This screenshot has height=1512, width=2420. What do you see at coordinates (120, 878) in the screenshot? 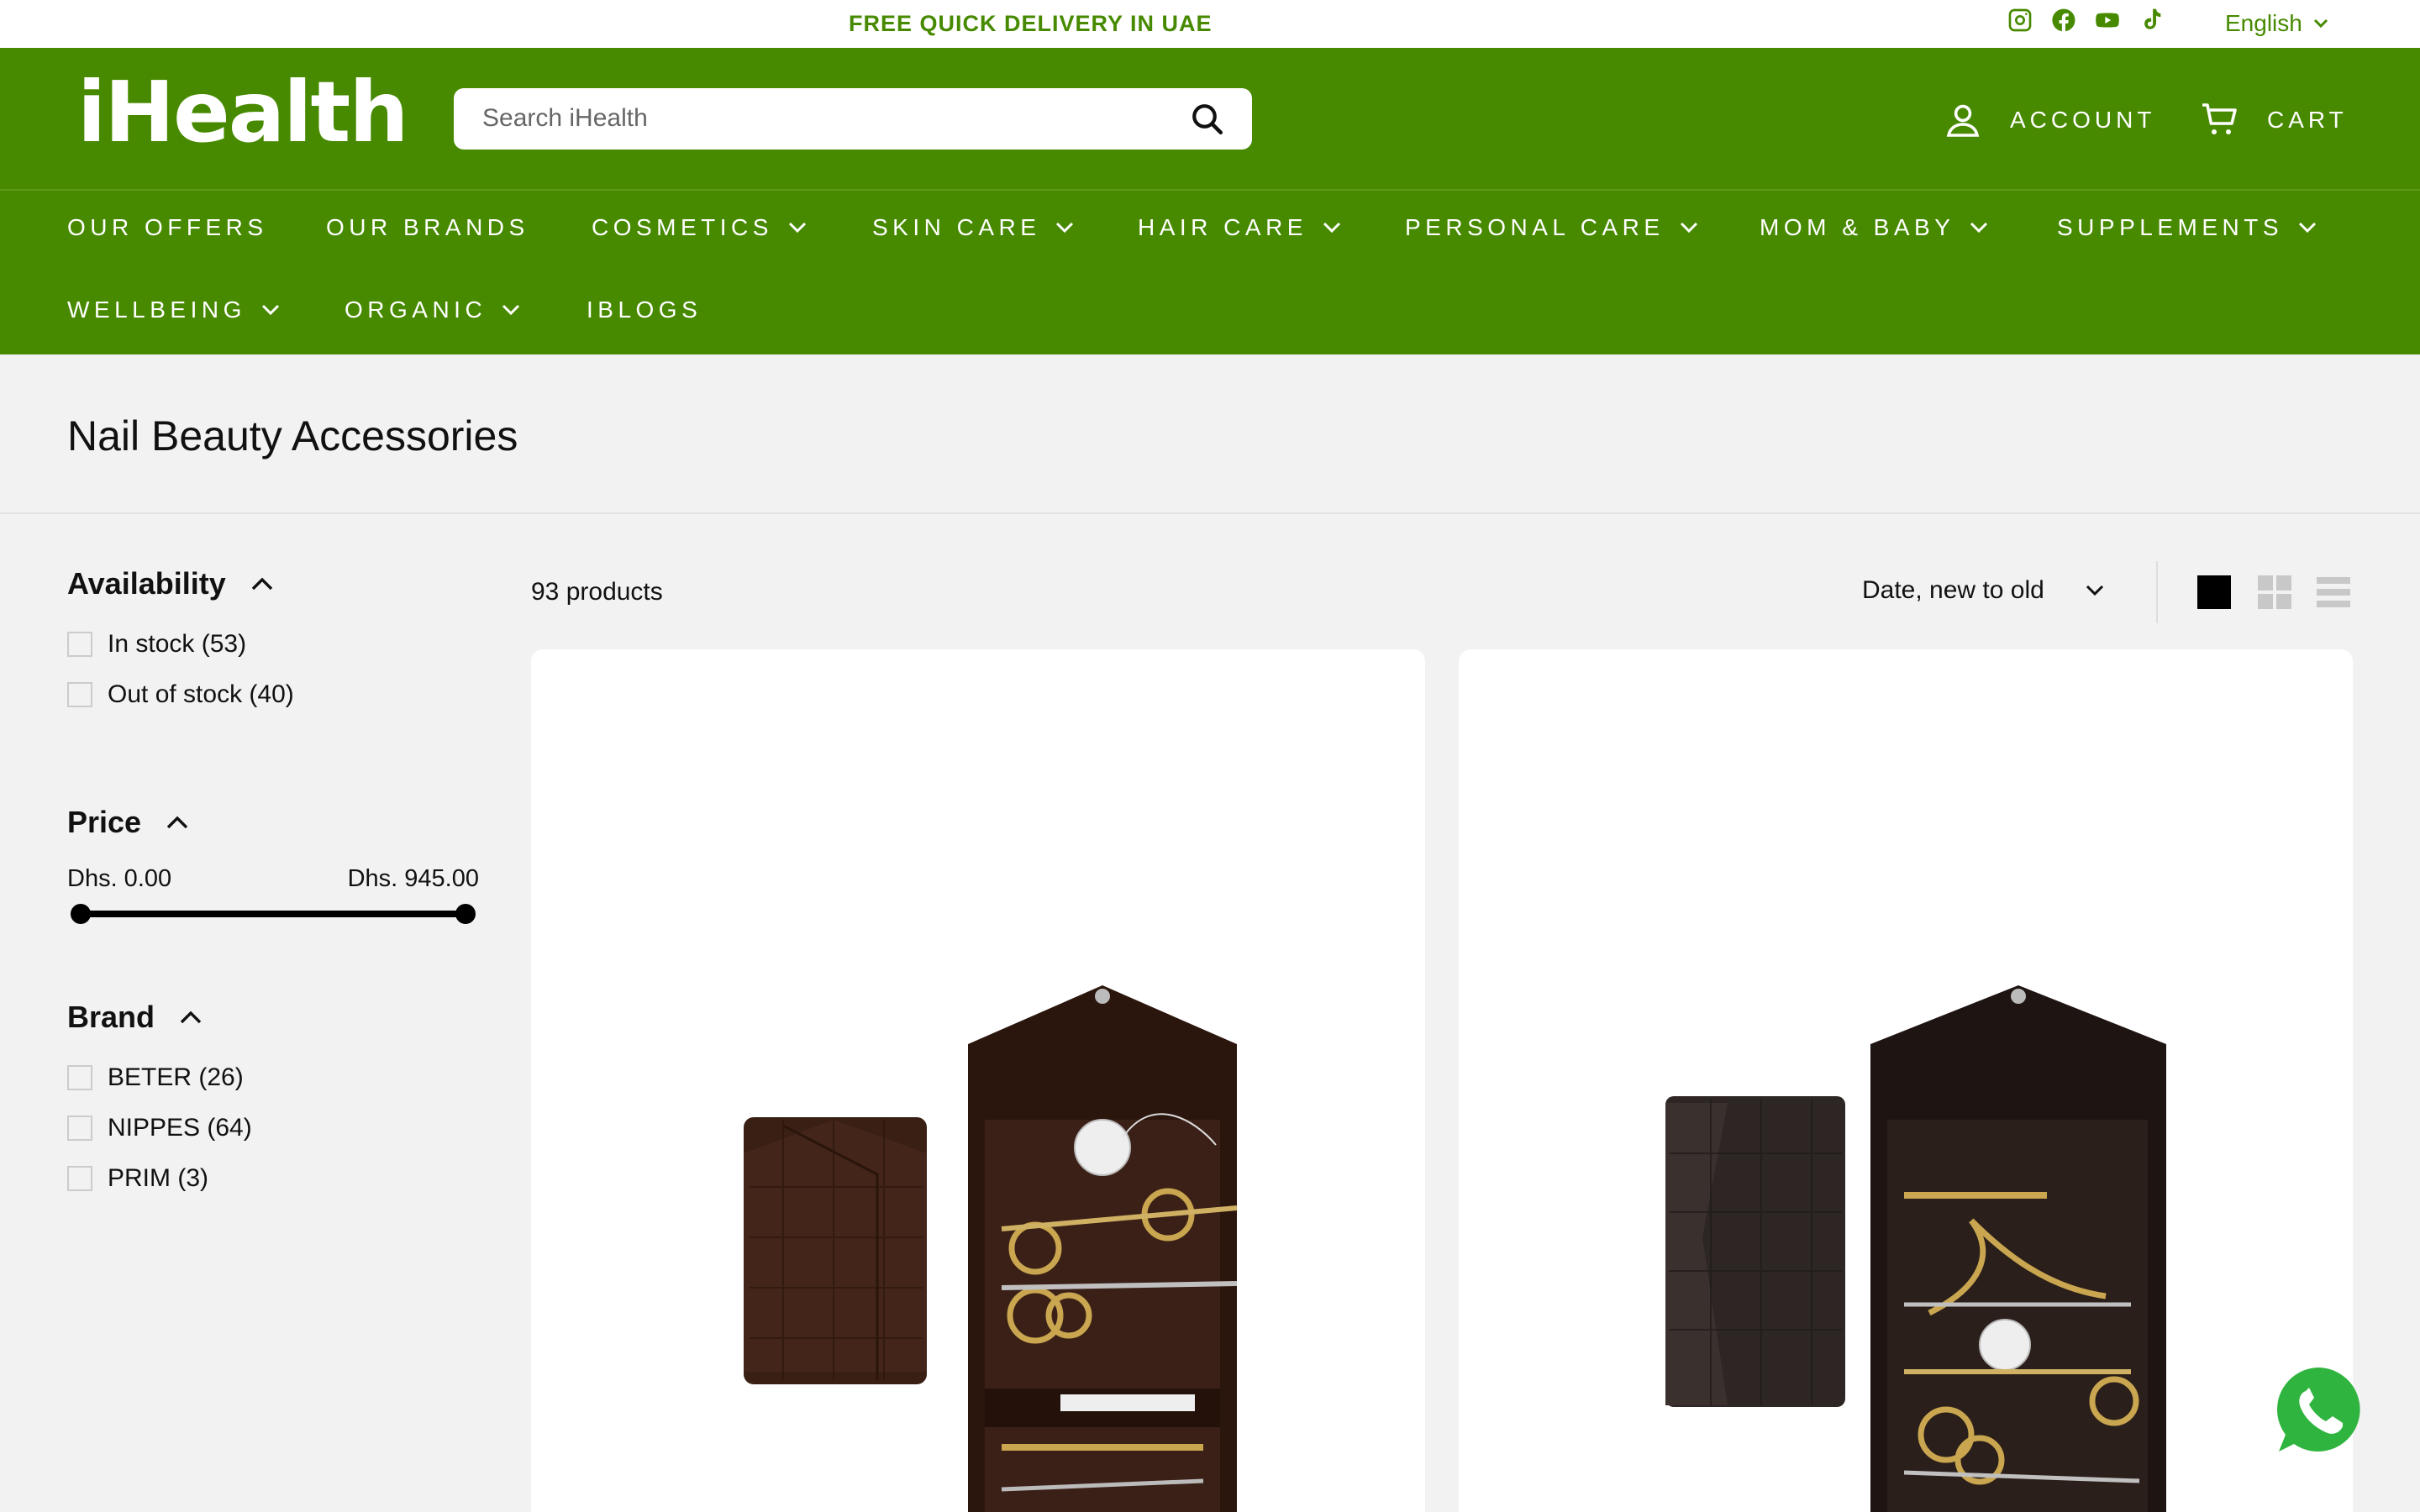
I see `price-min-label: Dhs. 0.00` at bounding box center [120, 878].